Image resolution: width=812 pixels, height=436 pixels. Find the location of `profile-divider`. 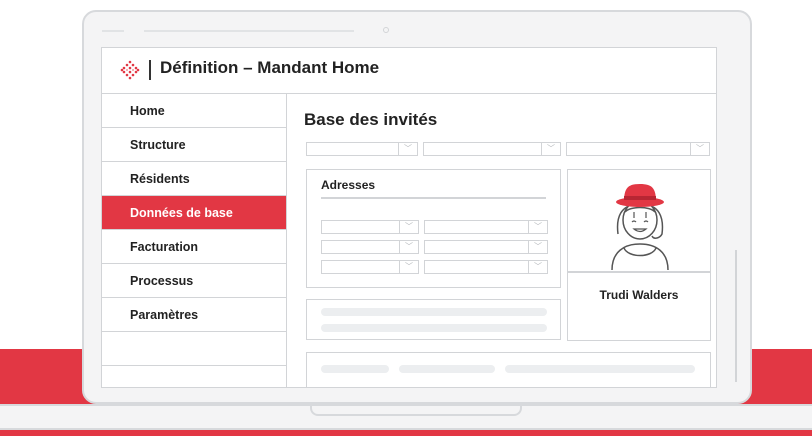

profile-divider is located at coordinates (639, 272).